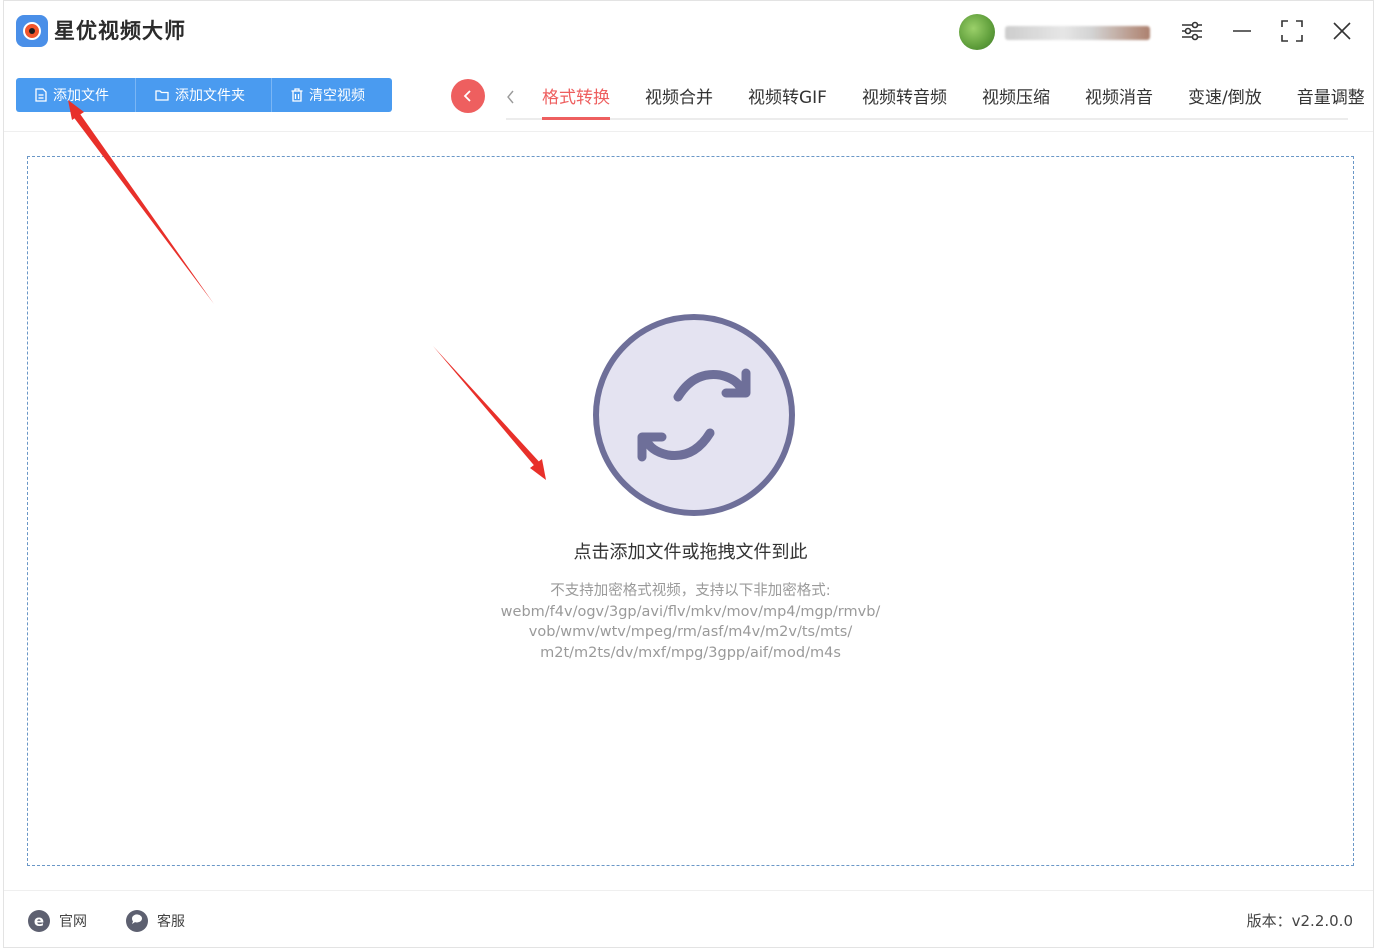 The height and width of the screenshot is (950, 1376). I want to click on chat-bubble-icon, so click(137, 921).